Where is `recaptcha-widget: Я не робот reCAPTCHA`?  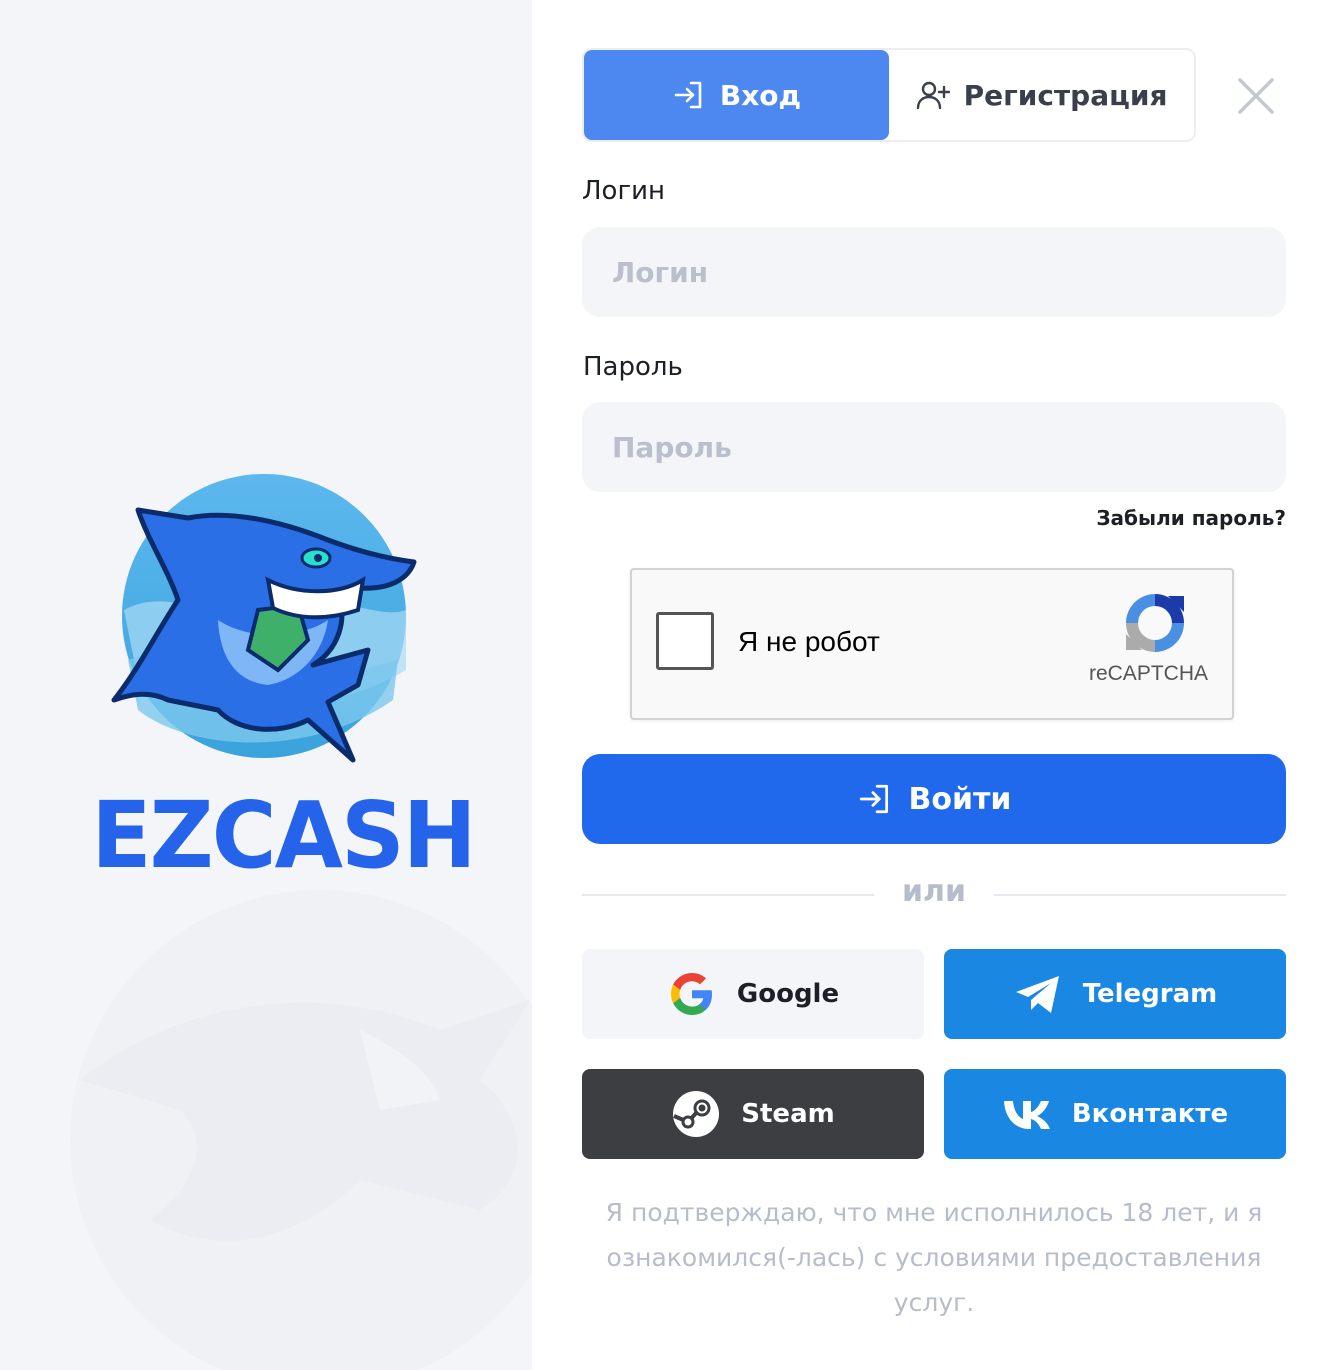
recaptcha-widget: Я не робот reCAPTCHA is located at coordinates (932, 644).